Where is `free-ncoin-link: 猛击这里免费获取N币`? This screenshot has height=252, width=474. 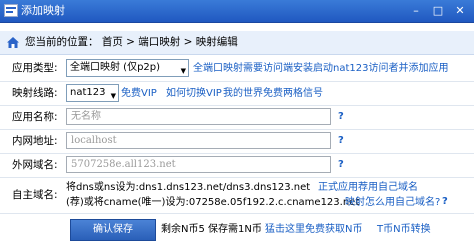 free-ncoin-link: 猛击这里免费获取N币 is located at coordinates (313, 230).